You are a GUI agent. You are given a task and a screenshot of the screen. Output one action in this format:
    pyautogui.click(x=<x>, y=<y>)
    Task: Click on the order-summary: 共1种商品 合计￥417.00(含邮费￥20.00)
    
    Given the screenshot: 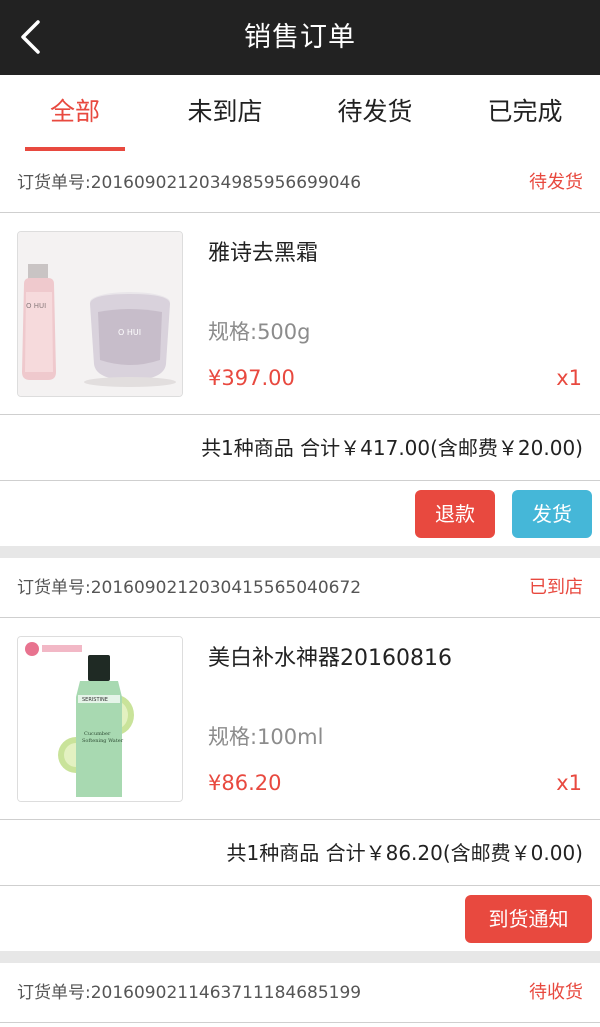 What is the action you would take?
    pyautogui.click(x=300, y=447)
    